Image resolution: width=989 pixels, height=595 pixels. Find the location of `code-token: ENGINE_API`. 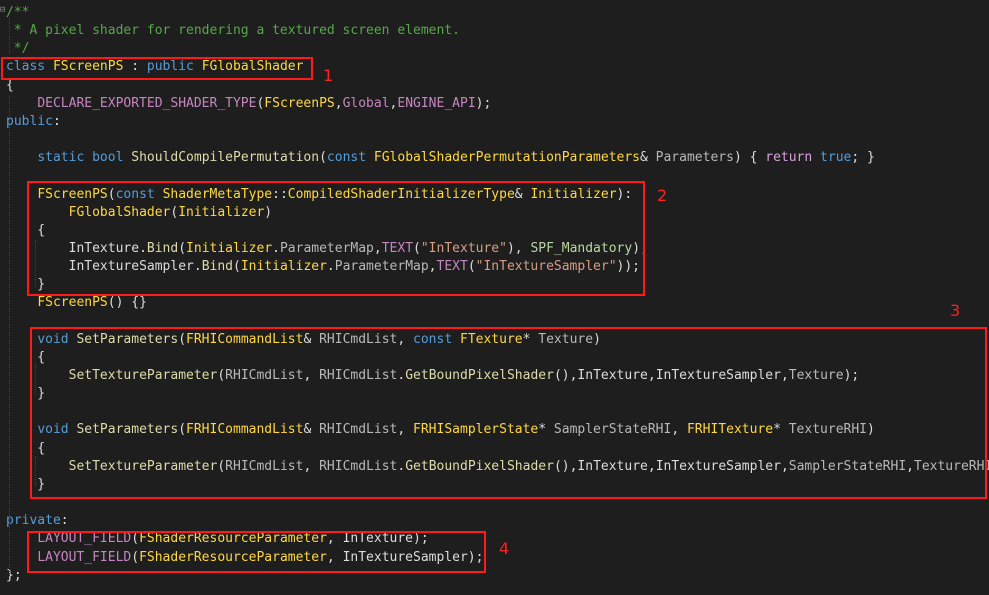

code-token: ENGINE_API is located at coordinates (436, 103).